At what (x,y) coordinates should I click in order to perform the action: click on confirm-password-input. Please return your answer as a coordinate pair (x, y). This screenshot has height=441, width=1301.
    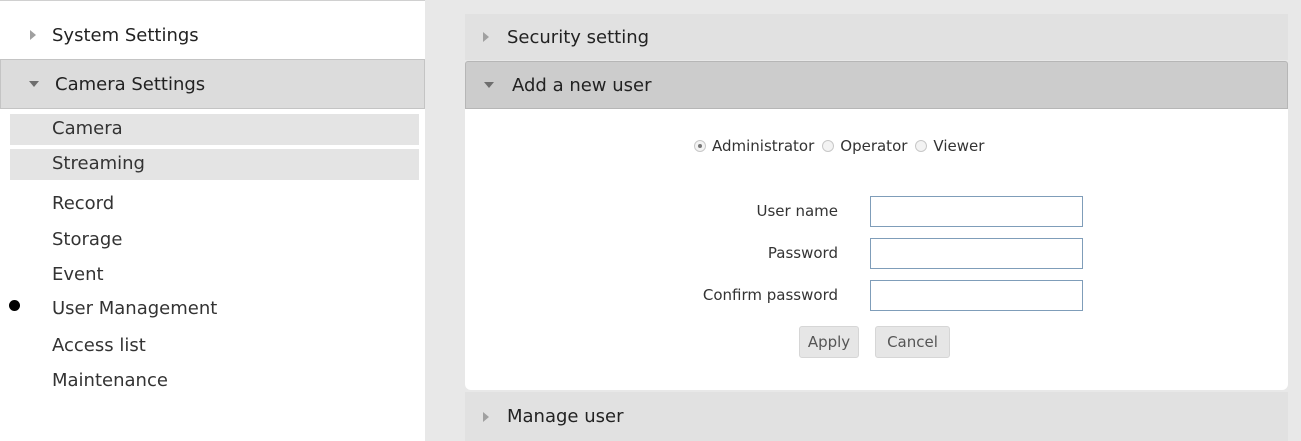
    Looking at the image, I should click on (976, 295).